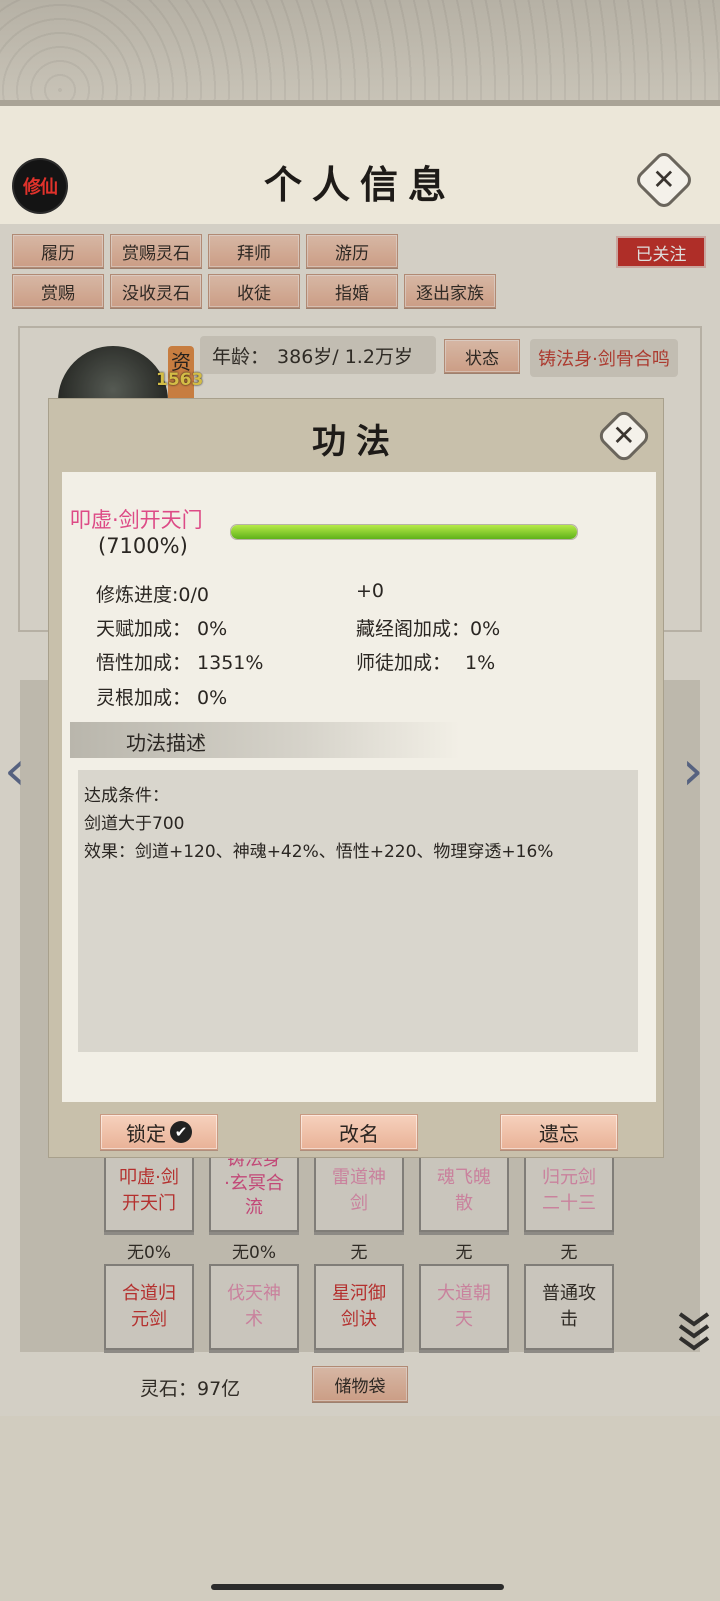 The width and height of the screenshot is (720, 1601). What do you see at coordinates (162, 629) in the screenshot?
I see `talent-bonus: 天赋加成： 0%` at bounding box center [162, 629].